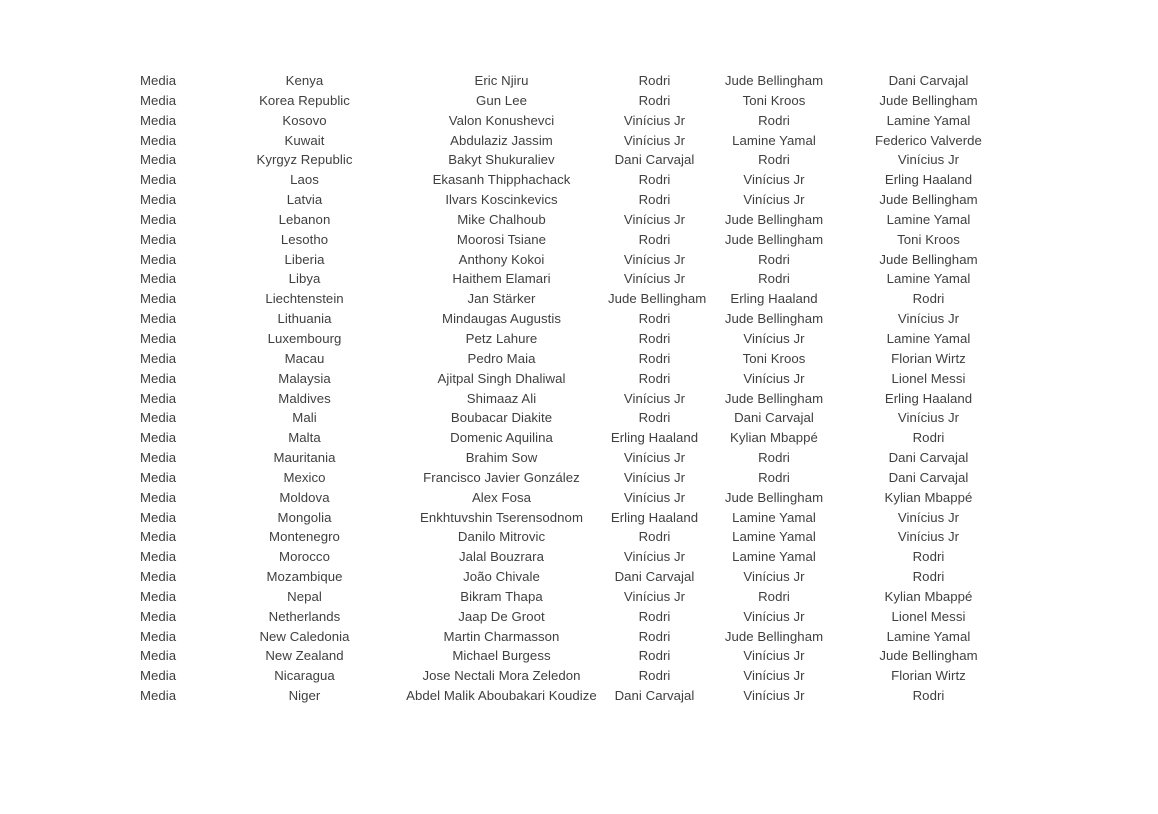  What do you see at coordinates (304, 438) in the screenshot?
I see `cell-country: Malta` at bounding box center [304, 438].